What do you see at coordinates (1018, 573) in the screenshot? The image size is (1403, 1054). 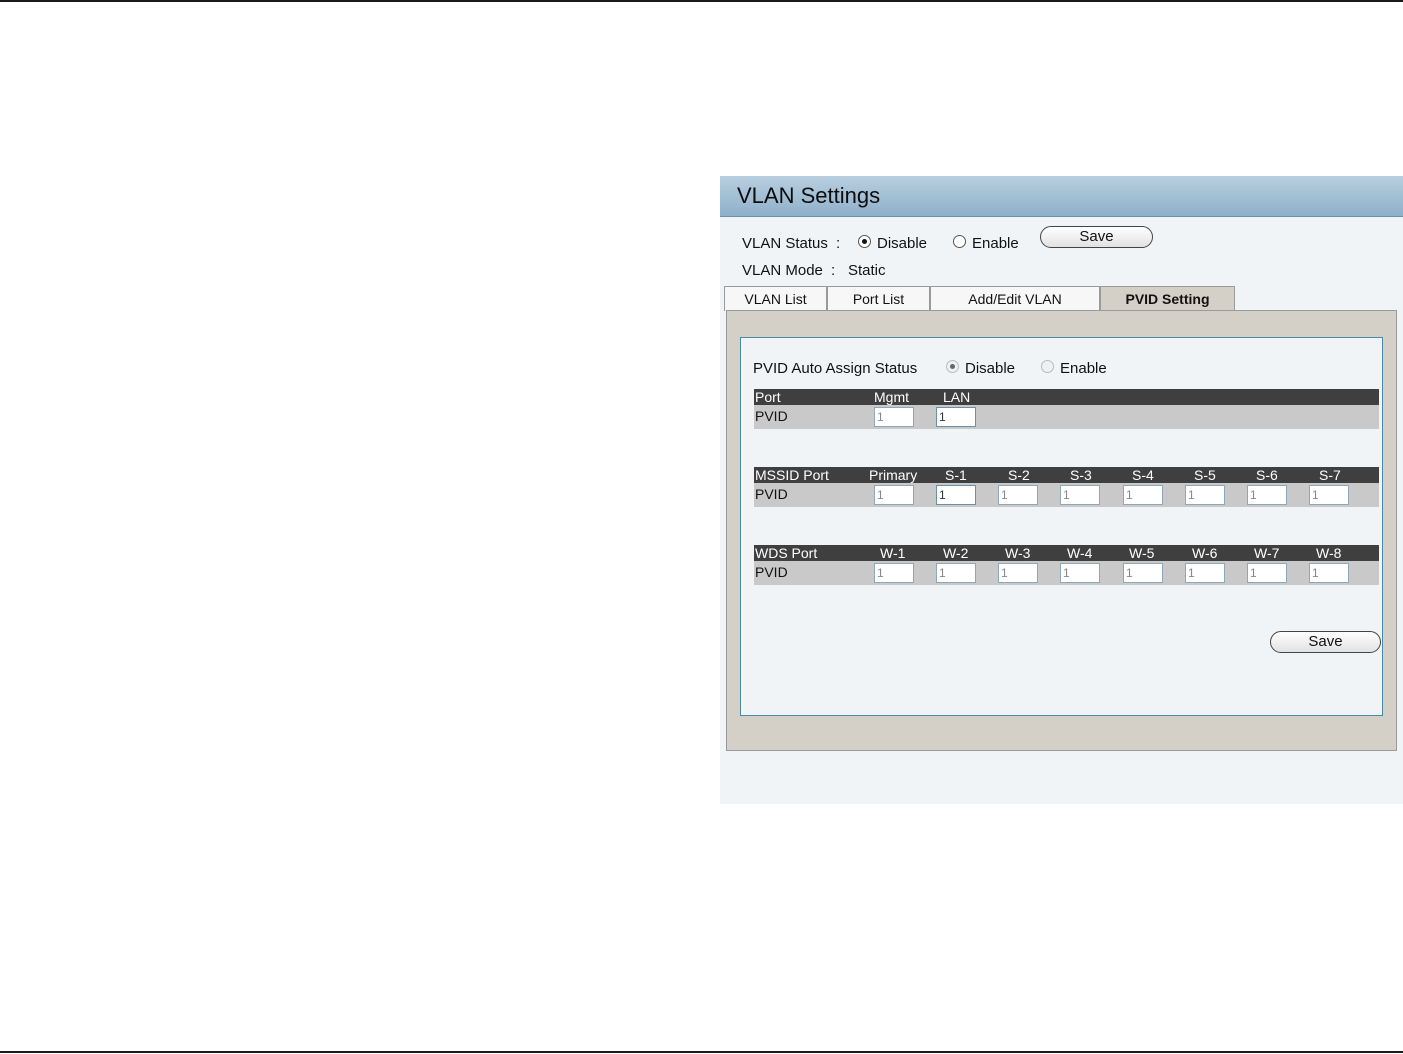 I see `pvid-w3-input` at bounding box center [1018, 573].